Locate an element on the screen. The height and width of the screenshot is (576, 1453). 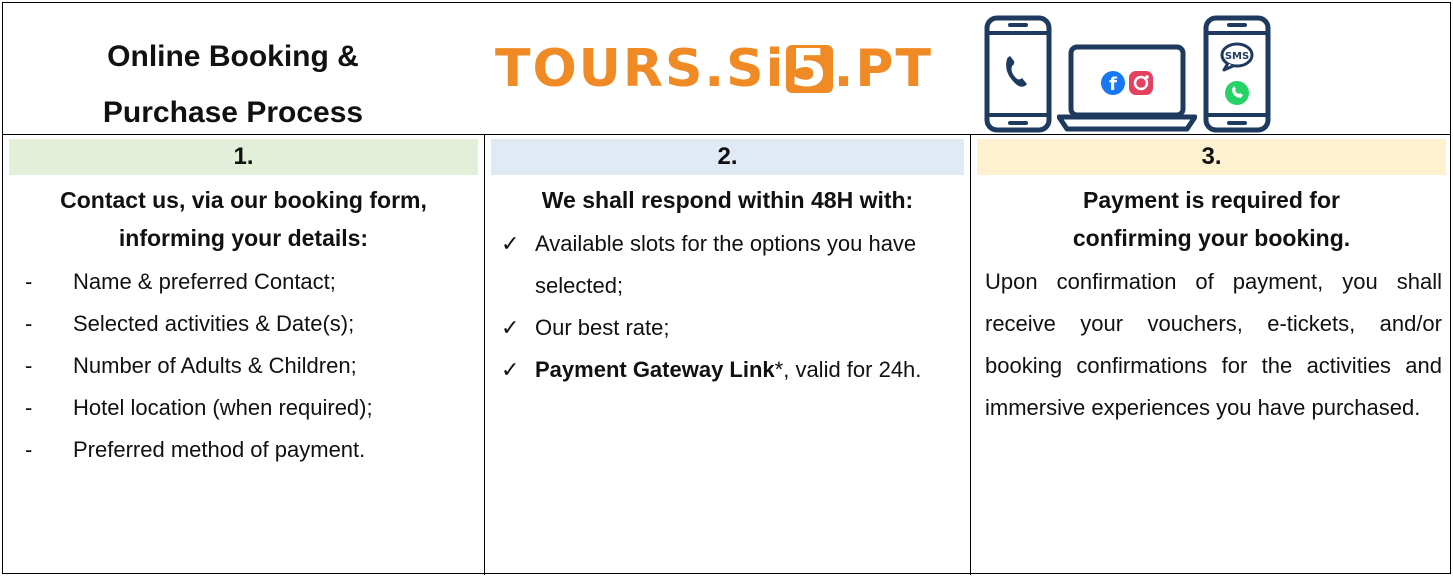
phone-messaging-icon: SMS is located at coordinates (1237, 74).